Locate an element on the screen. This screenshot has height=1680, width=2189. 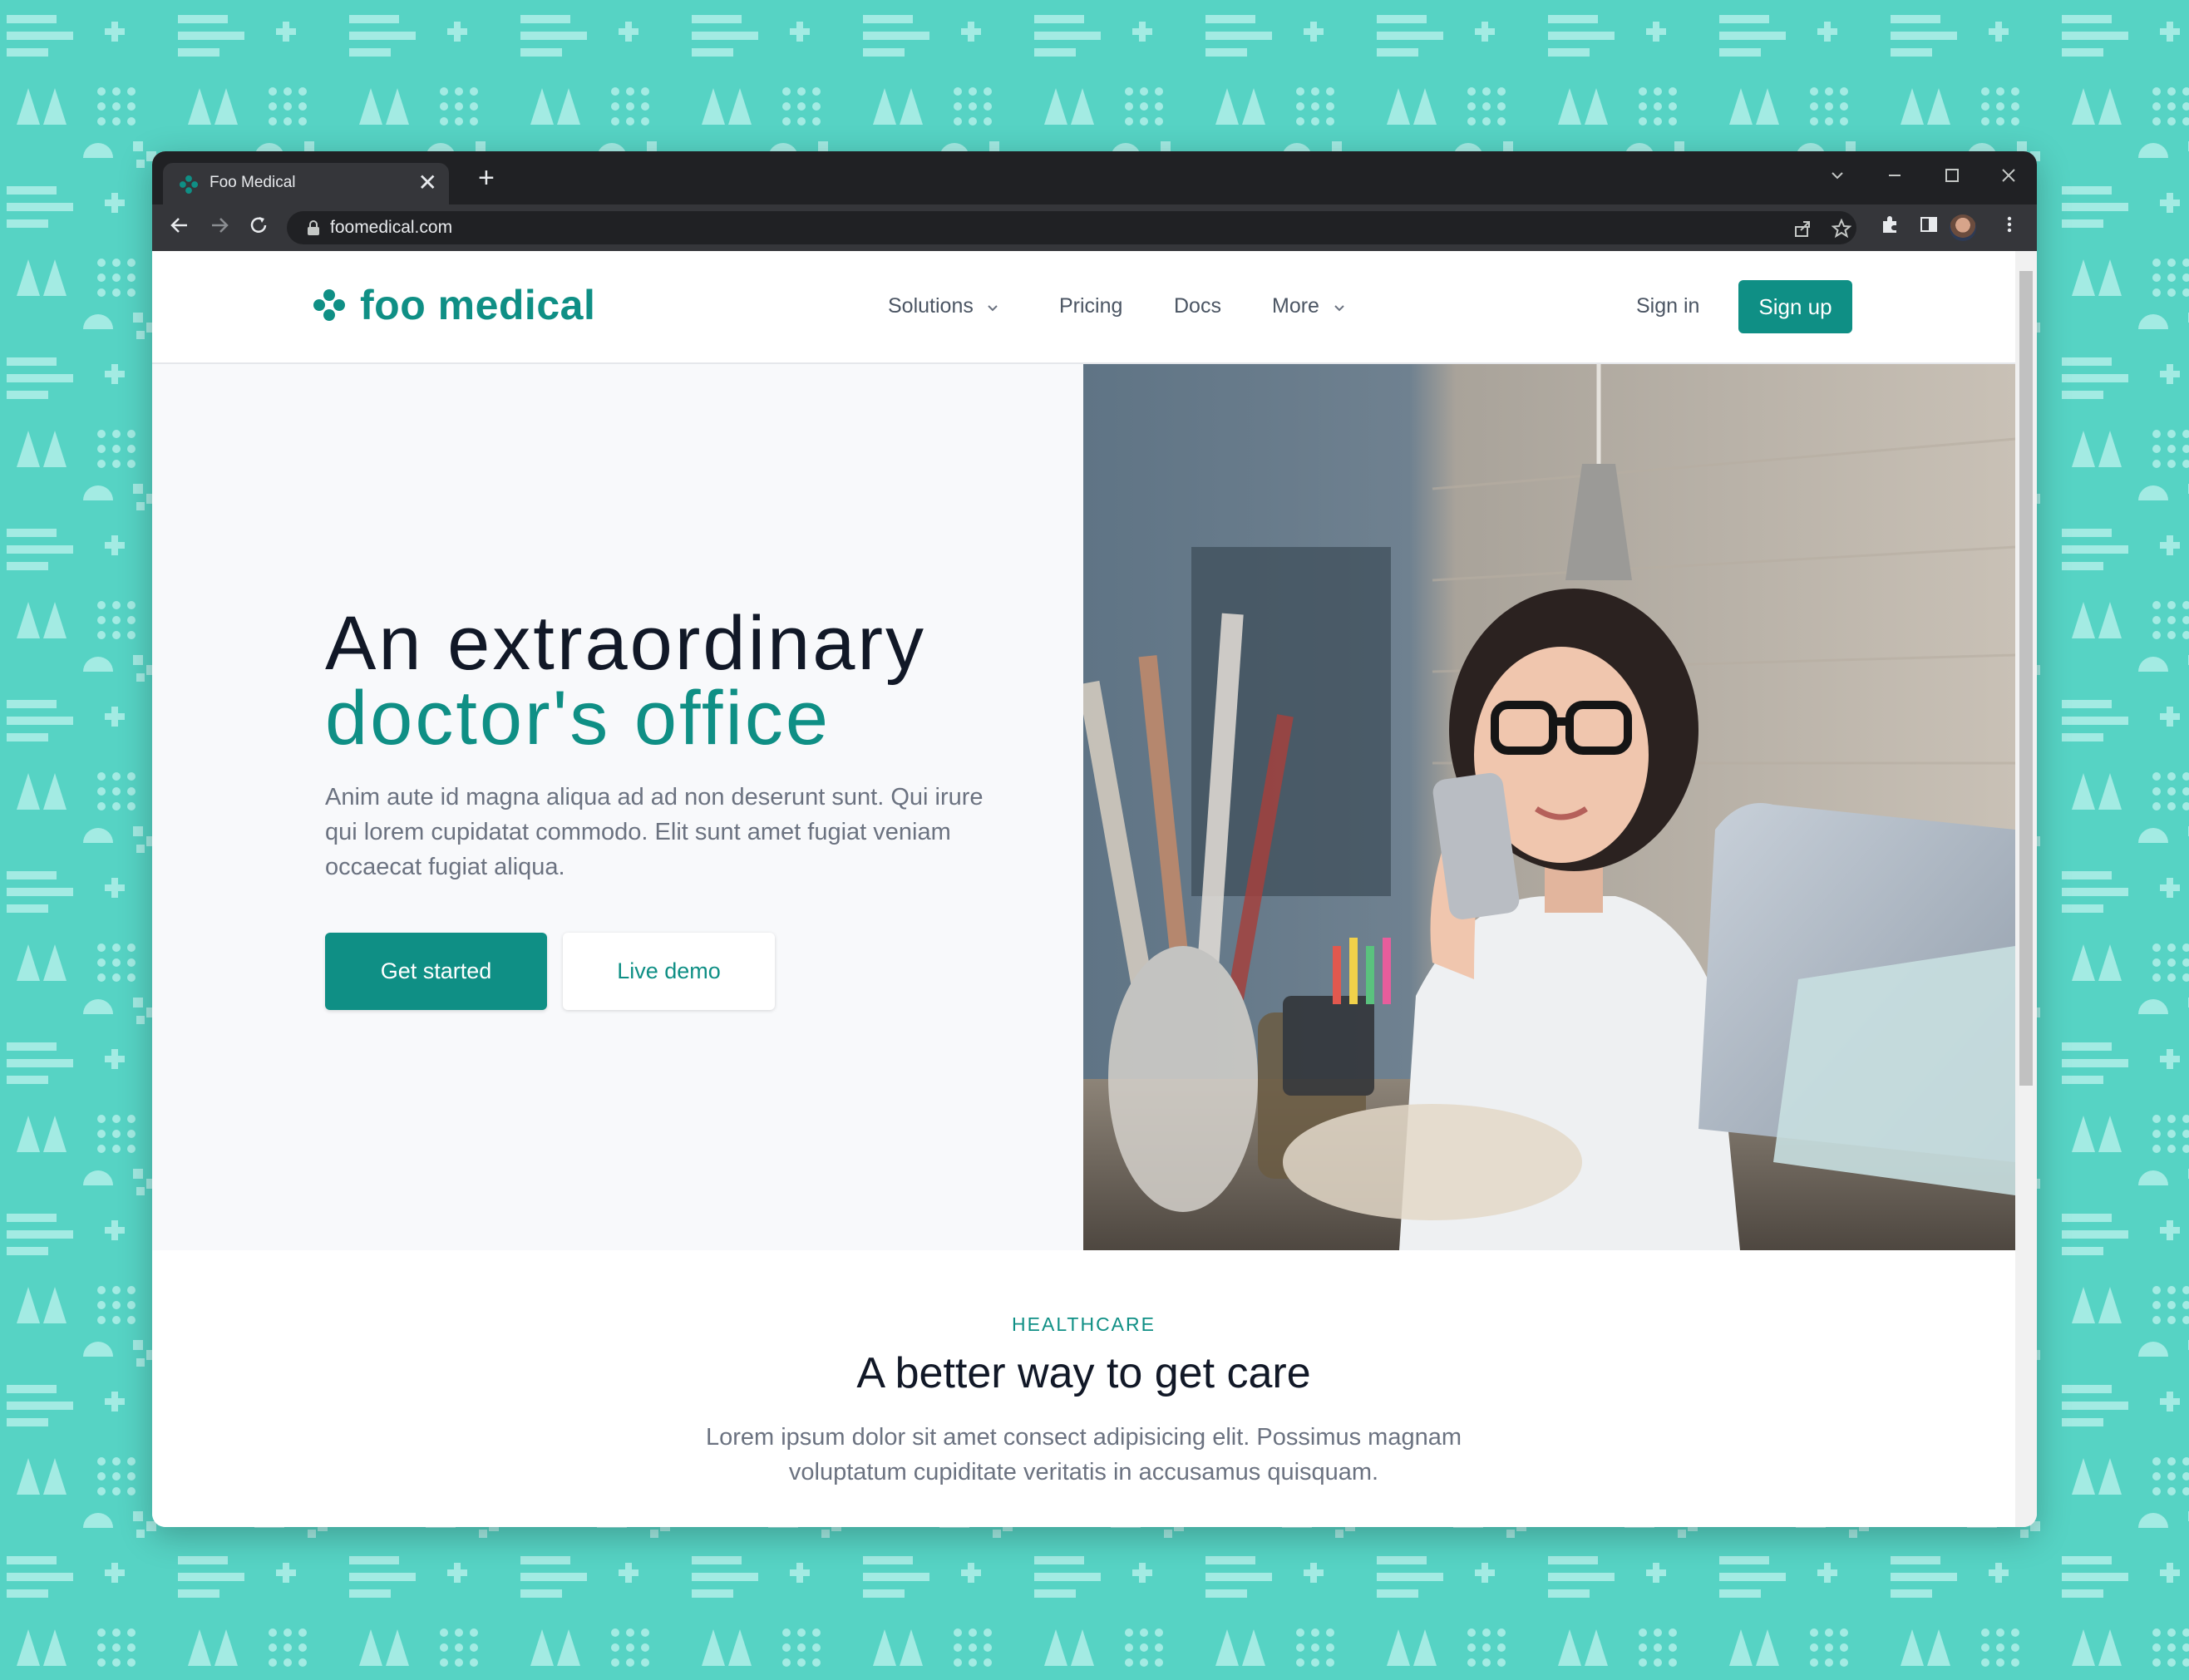
nav-docs: Docs is located at coordinates (1198, 306).